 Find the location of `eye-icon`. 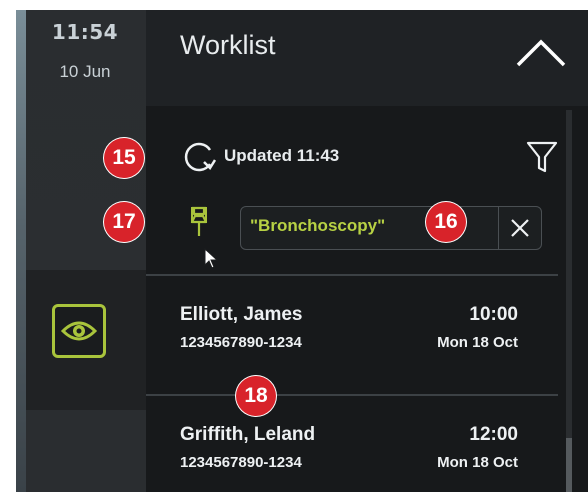

eye-icon is located at coordinates (79, 331).